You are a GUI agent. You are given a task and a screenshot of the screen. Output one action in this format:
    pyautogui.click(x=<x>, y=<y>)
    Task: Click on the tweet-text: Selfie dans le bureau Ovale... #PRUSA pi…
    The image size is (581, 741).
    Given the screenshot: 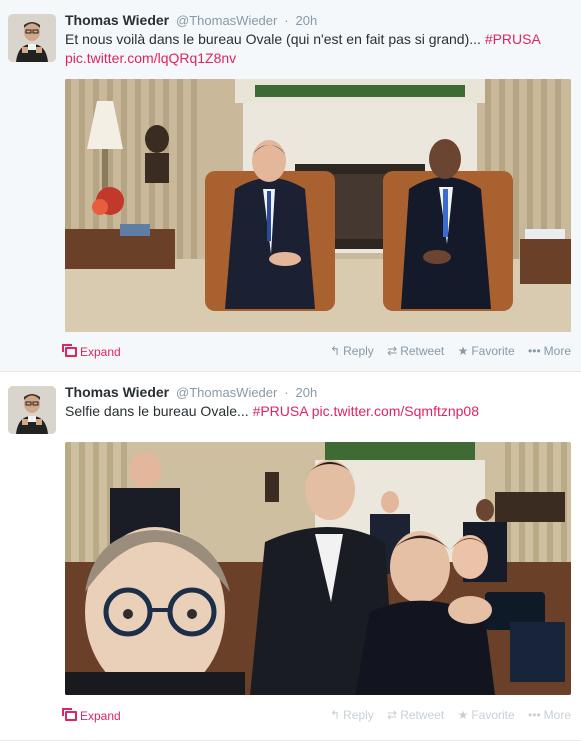 What is the action you would take?
    pyautogui.click(x=317, y=411)
    